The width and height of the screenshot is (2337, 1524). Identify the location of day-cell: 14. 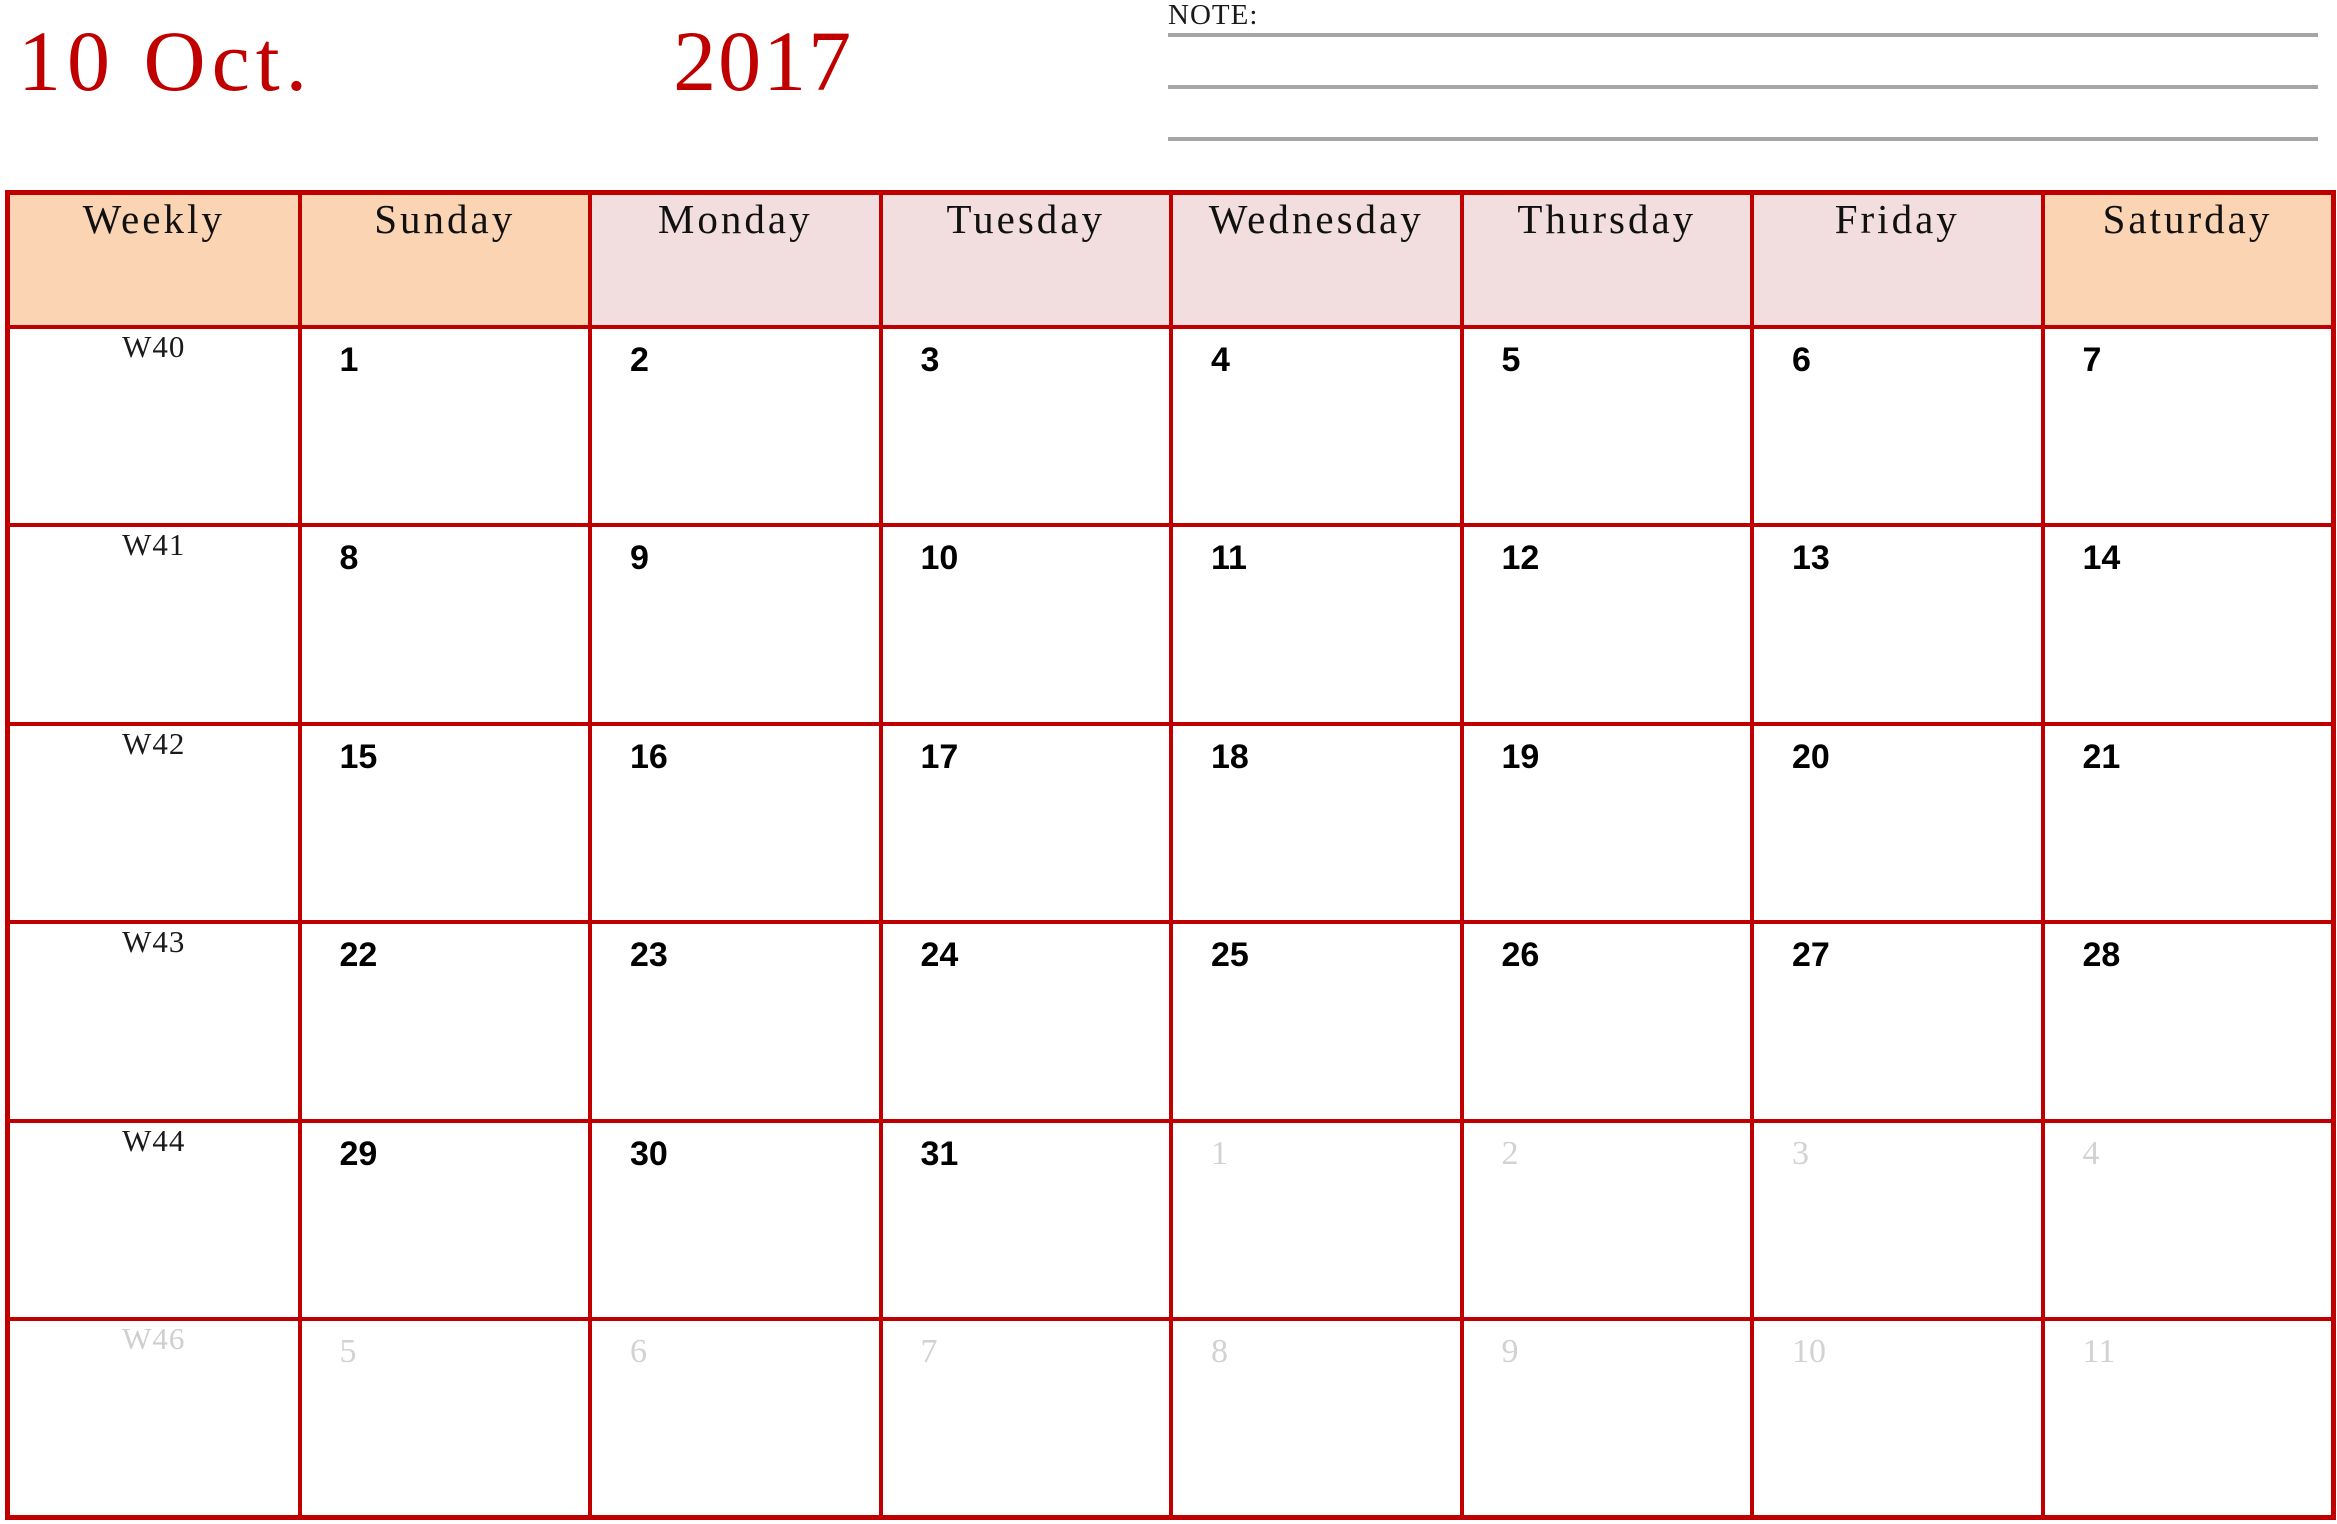
(2187, 624).